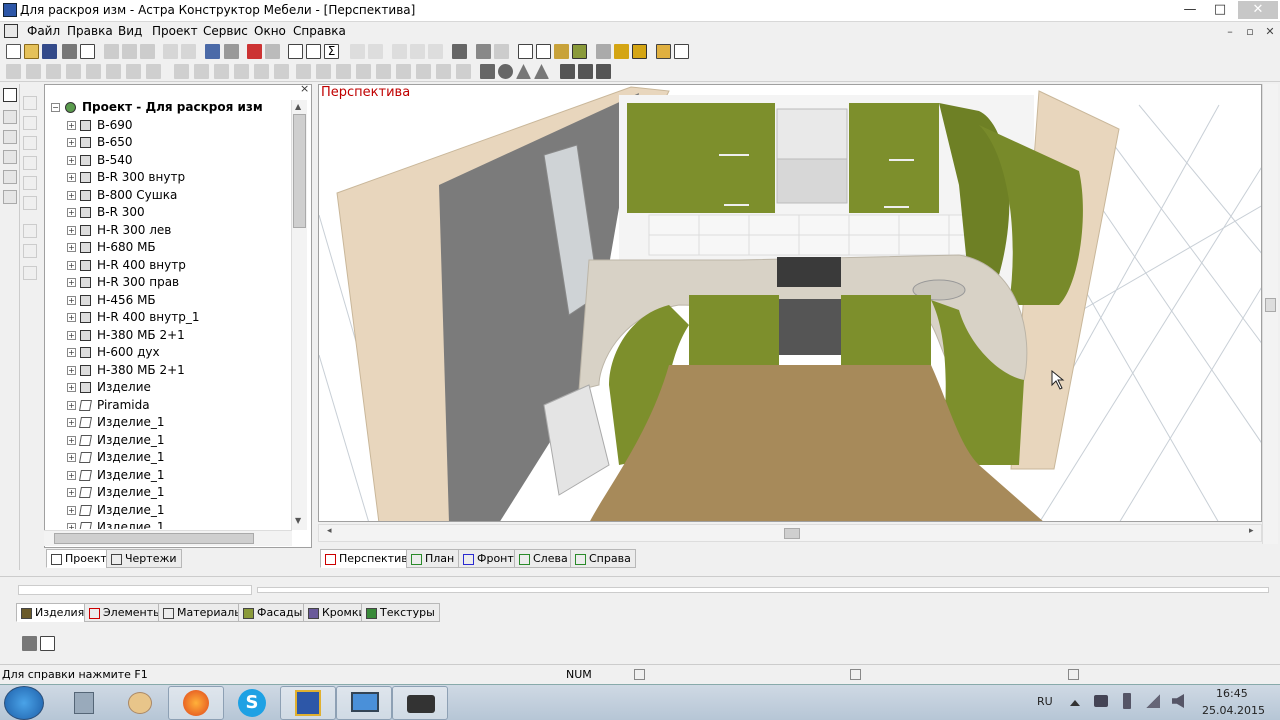 The image size is (1280, 720). Describe the element at coordinates (303, 71) in the screenshot. I see `dim-top-icon` at that location.